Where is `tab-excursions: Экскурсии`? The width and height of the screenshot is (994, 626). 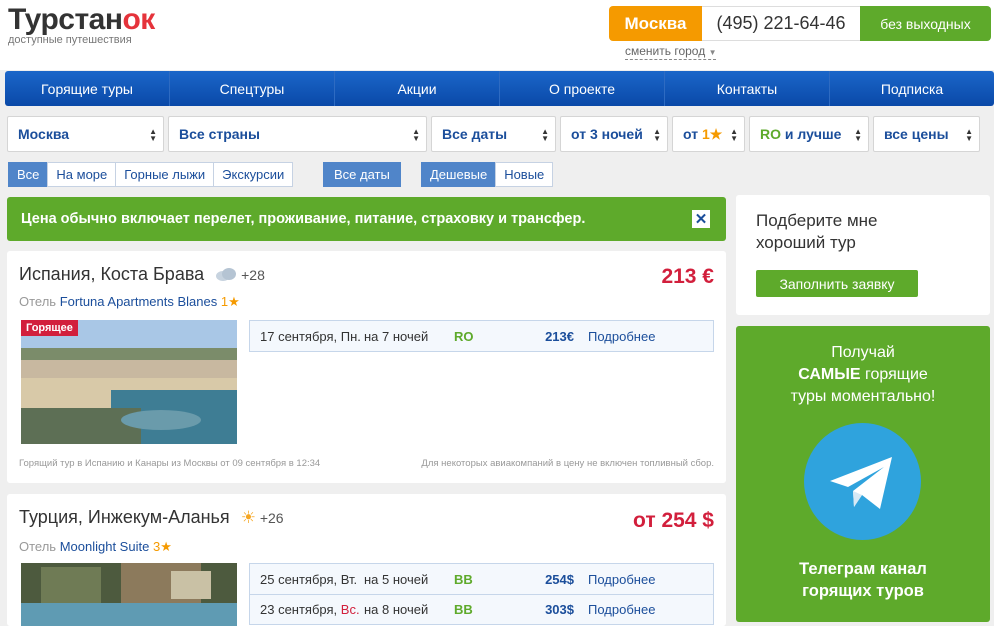
tab-excursions: Экскурсии is located at coordinates (253, 174).